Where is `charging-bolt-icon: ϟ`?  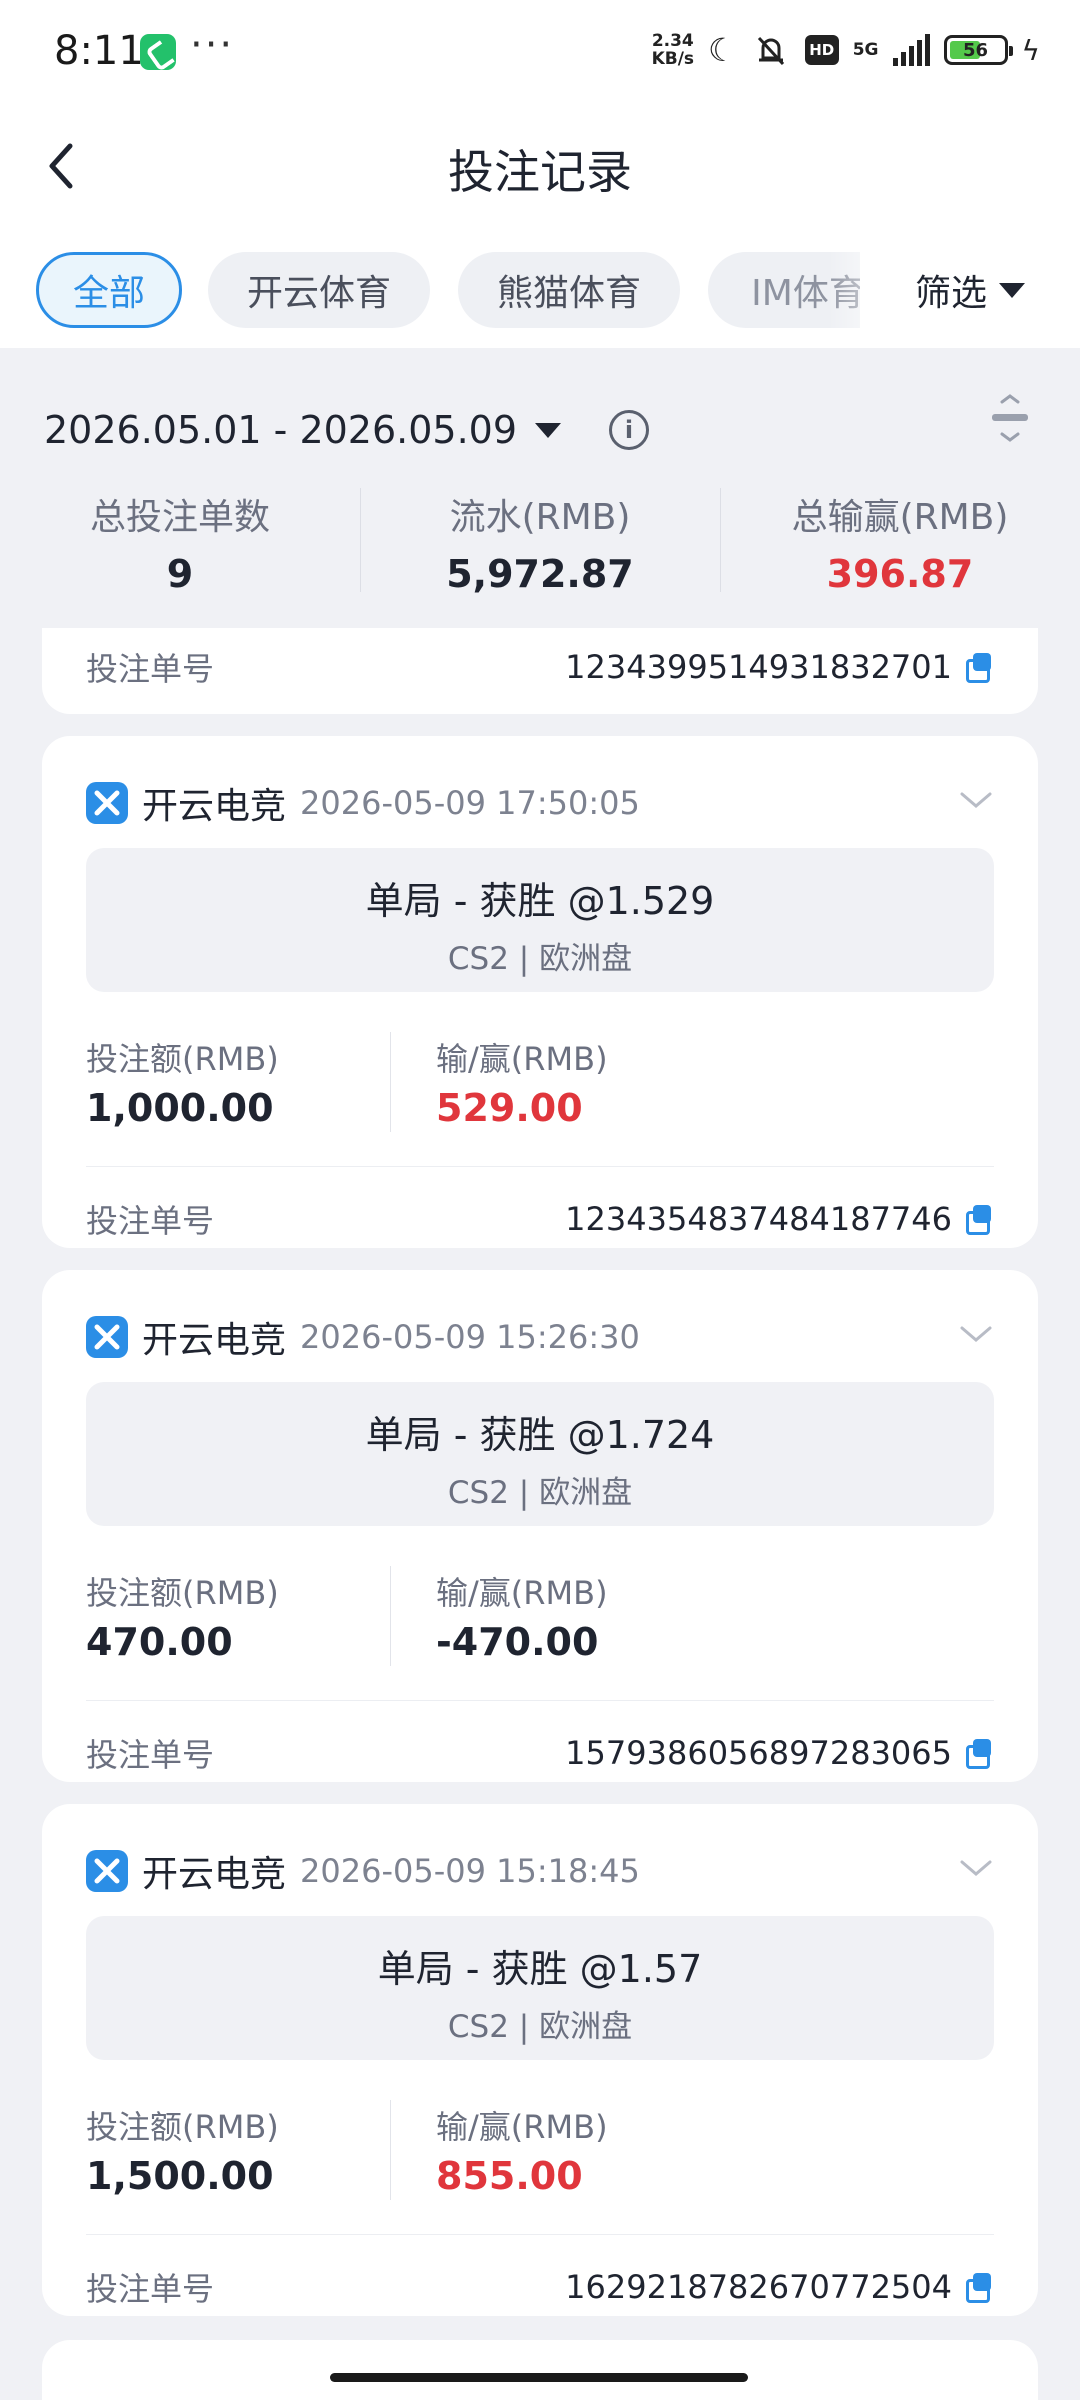
charging-bolt-icon: ϟ is located at coordinates (1030, 50).